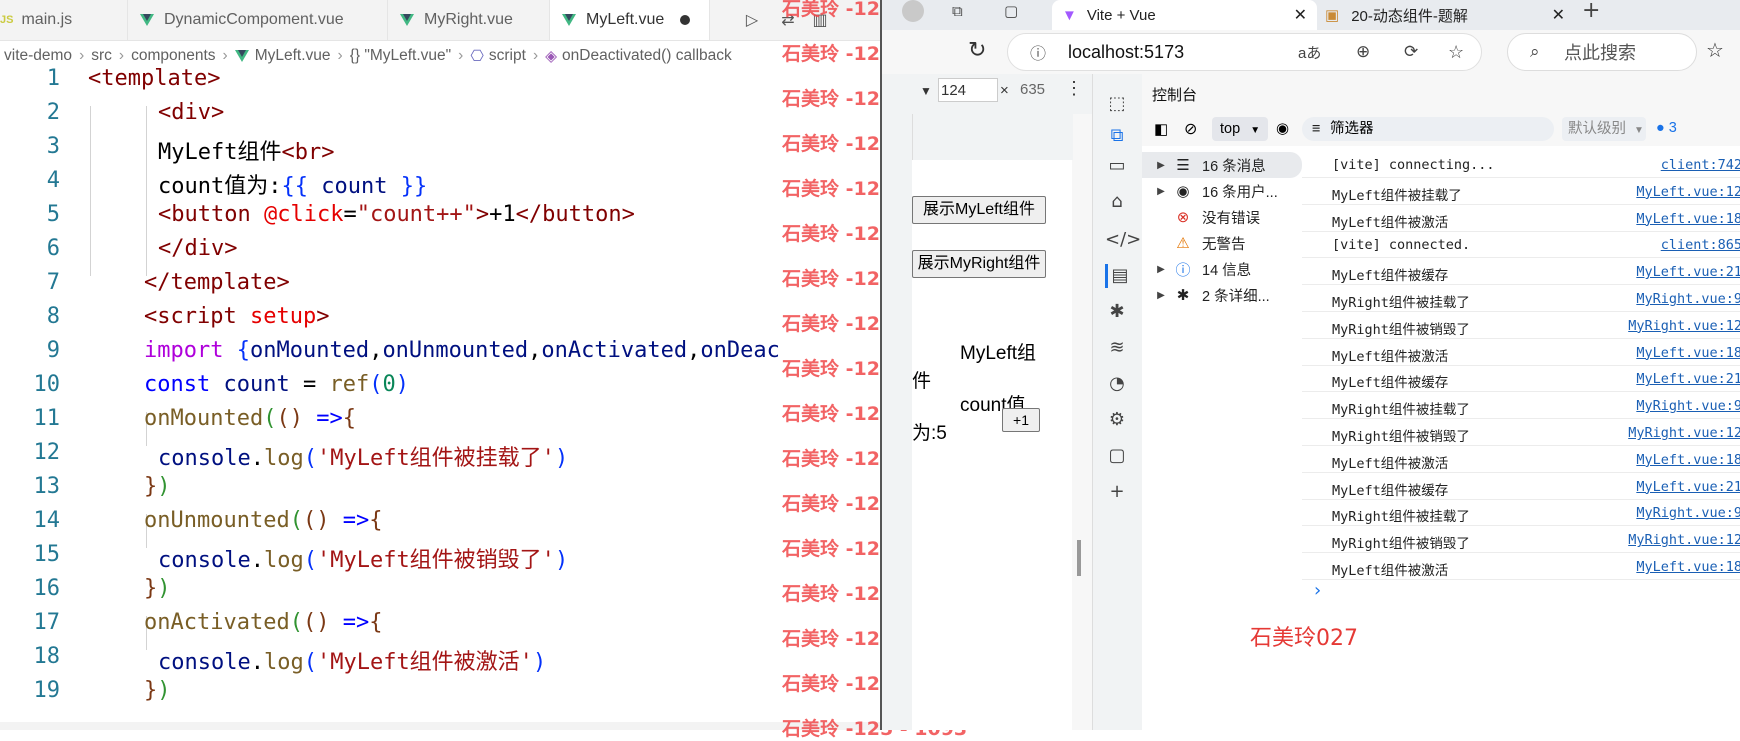 Image resolution: width=1740 pixels, height=741 pixels. Describe the element at coordinates (263, 622) in the screenshot. I see `code-line: onActivated(() =>{` at that location.